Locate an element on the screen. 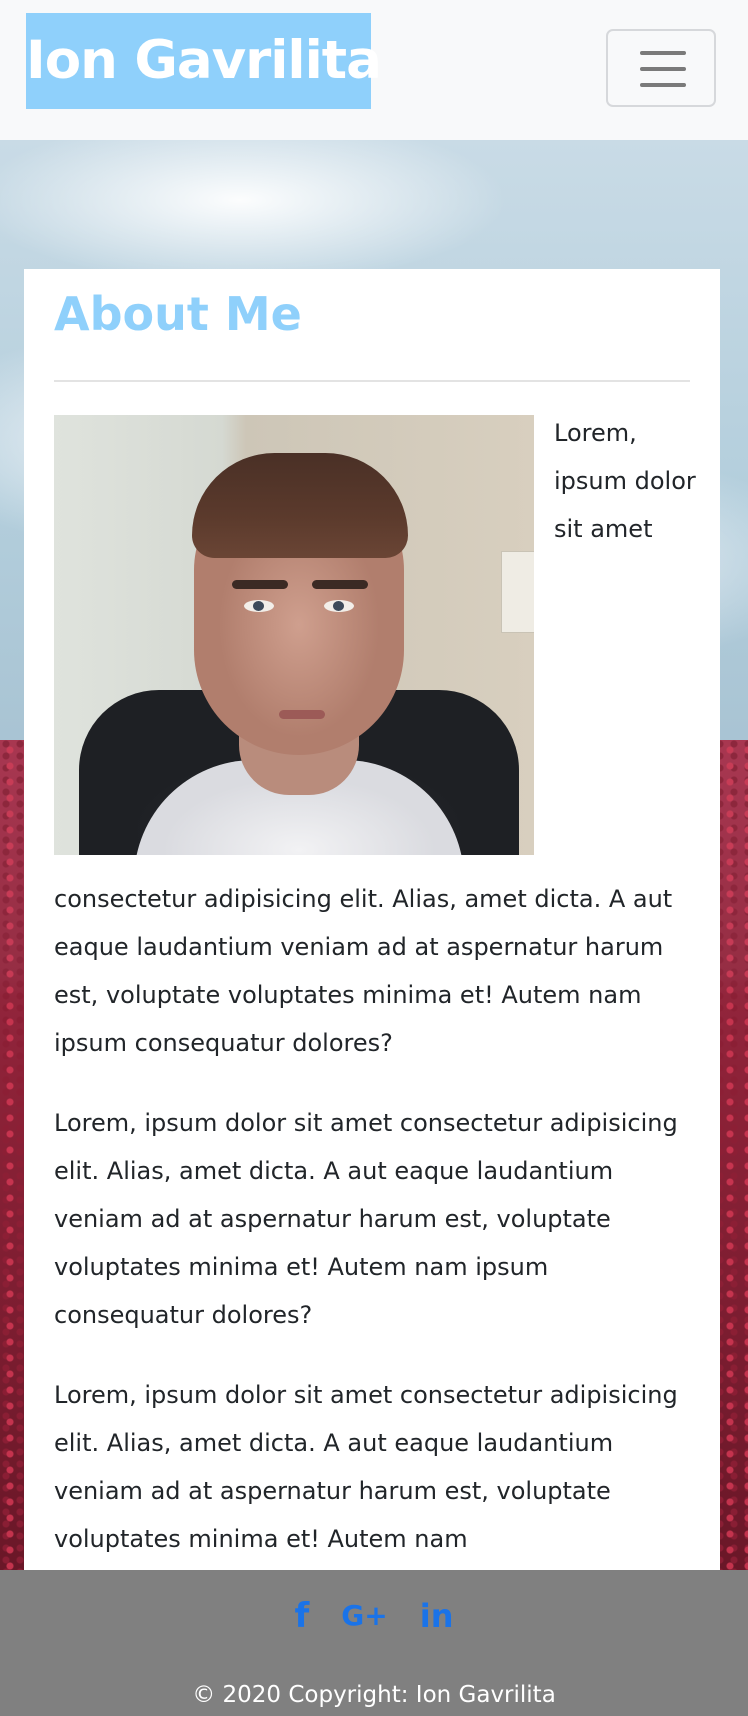  navbar: Ion Gavrilita is located at coordinates (374, 70).